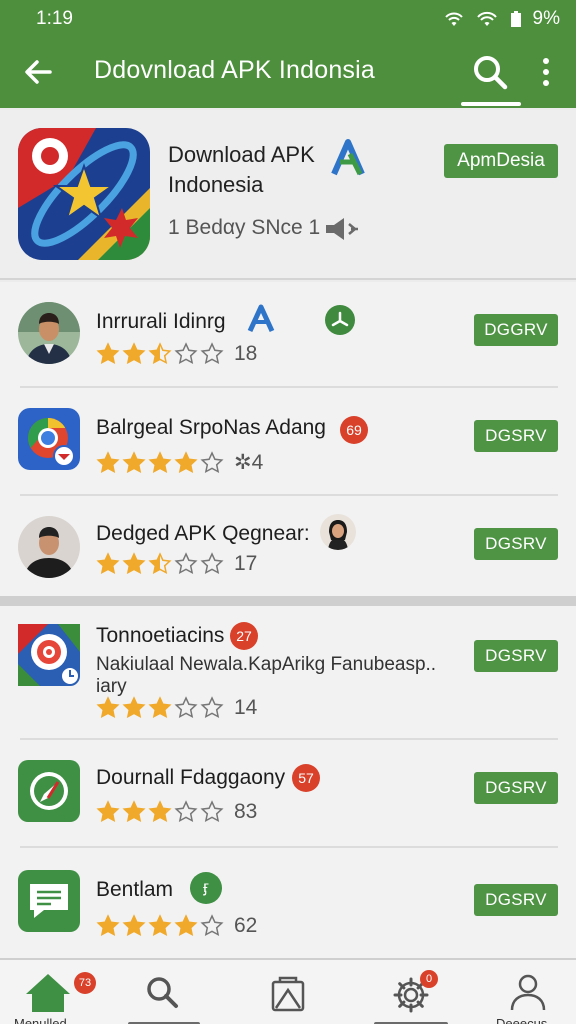  I want to click on download-button: DGGRV, so click(516, 330).